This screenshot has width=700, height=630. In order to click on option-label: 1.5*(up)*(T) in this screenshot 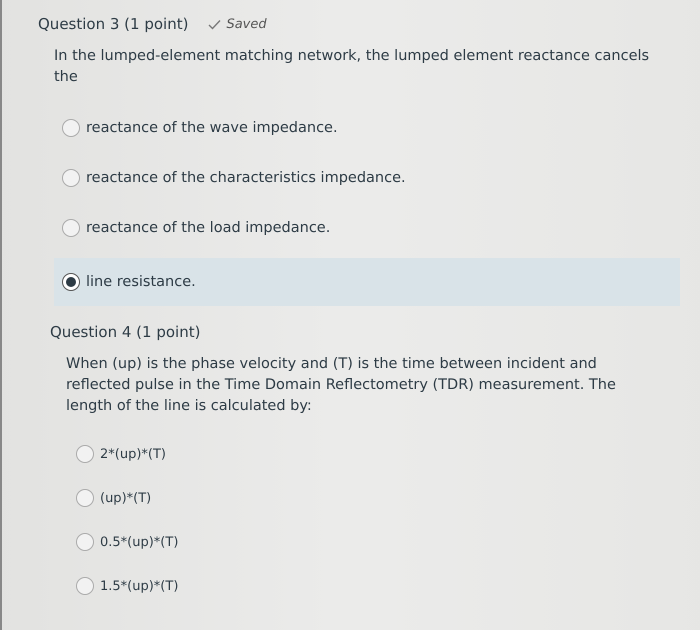, I will do `click(139, 586)`.